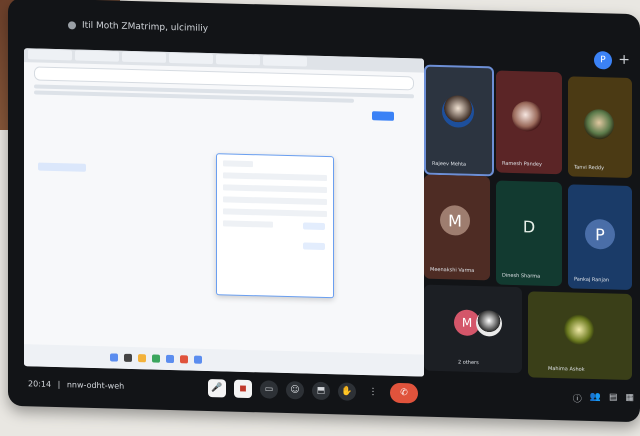 This screenshot has width=640, height=436. I want to click on browser-icon, so click(170, 359).